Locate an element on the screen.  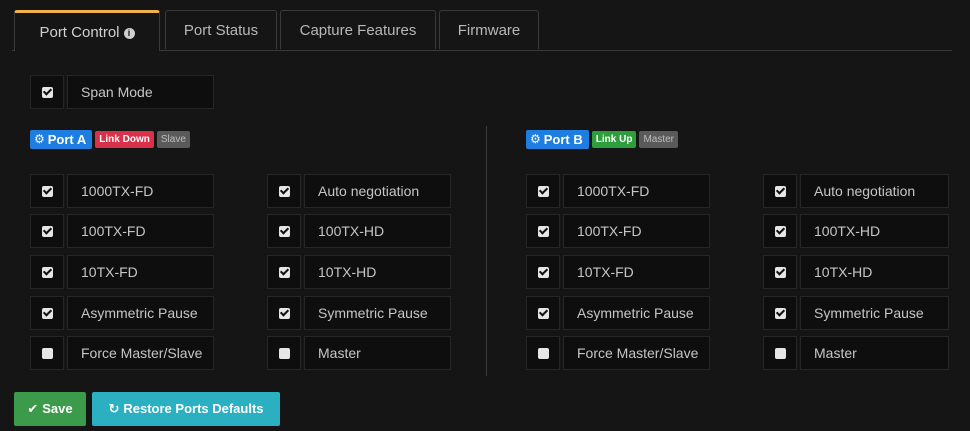
port-b-badge: ⚙ Port B is located at coordinates (557, 139).